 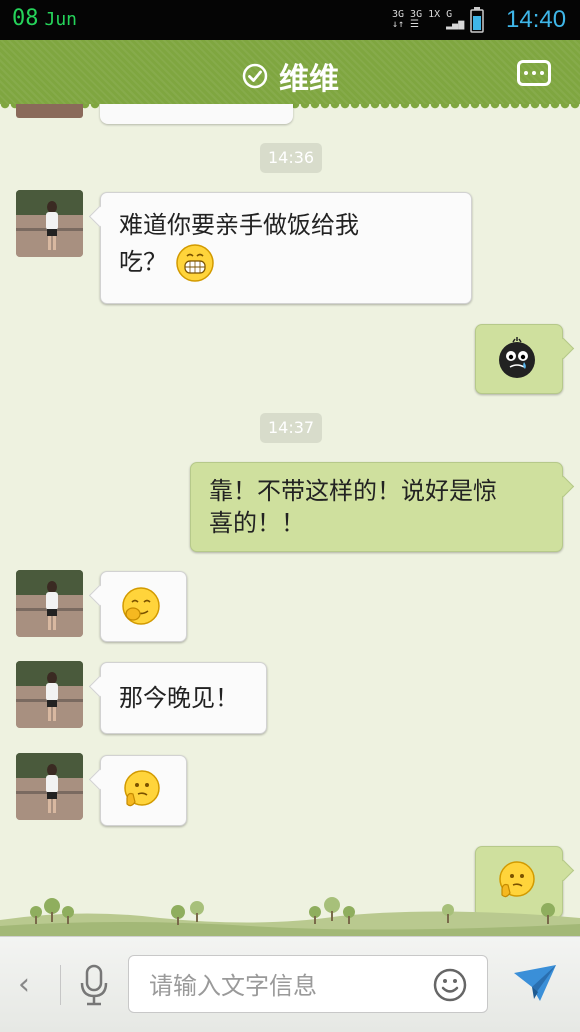 I want to click on crying-bomb-emoji-icon, so click(x=517, y=357).